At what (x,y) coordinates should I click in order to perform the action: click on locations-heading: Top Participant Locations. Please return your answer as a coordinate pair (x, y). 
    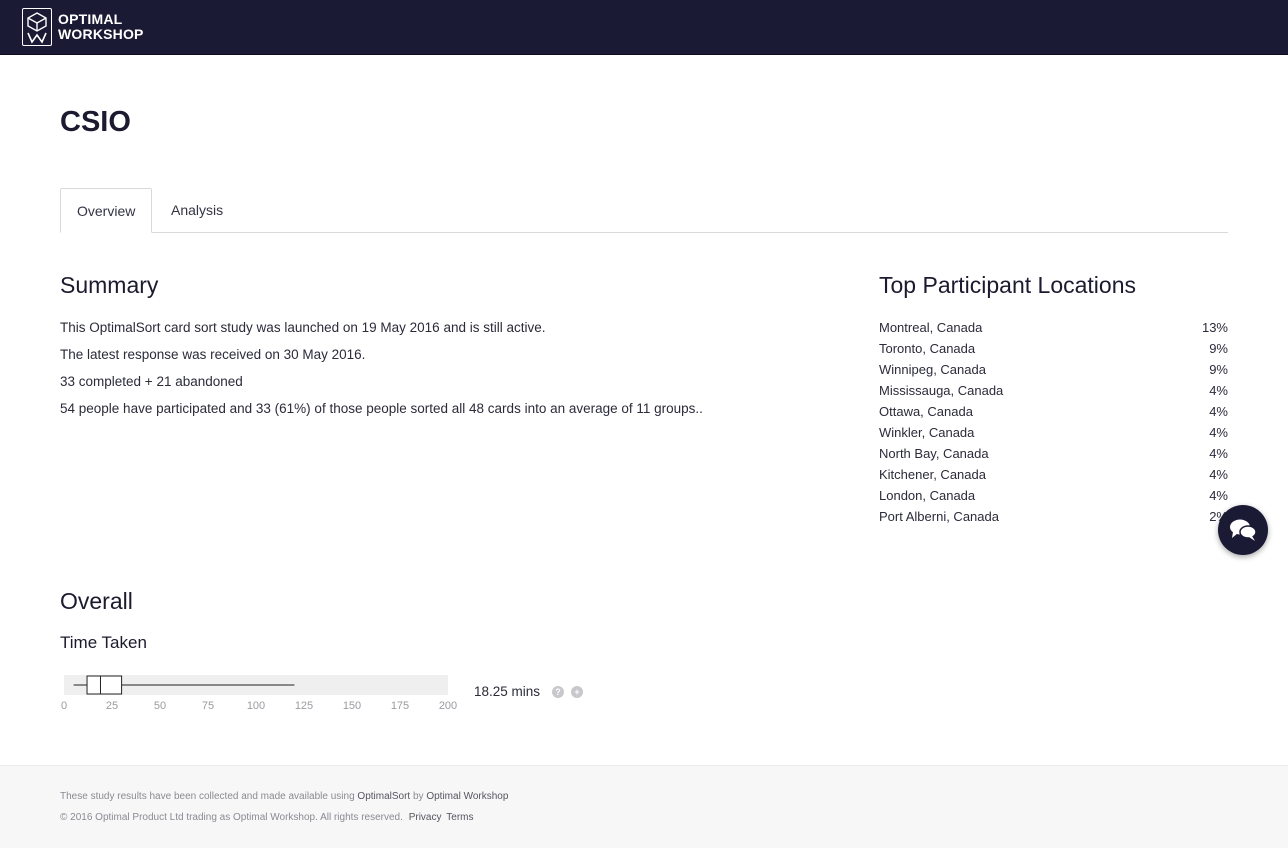
    Looking at the image, I should click on (1007, 285).